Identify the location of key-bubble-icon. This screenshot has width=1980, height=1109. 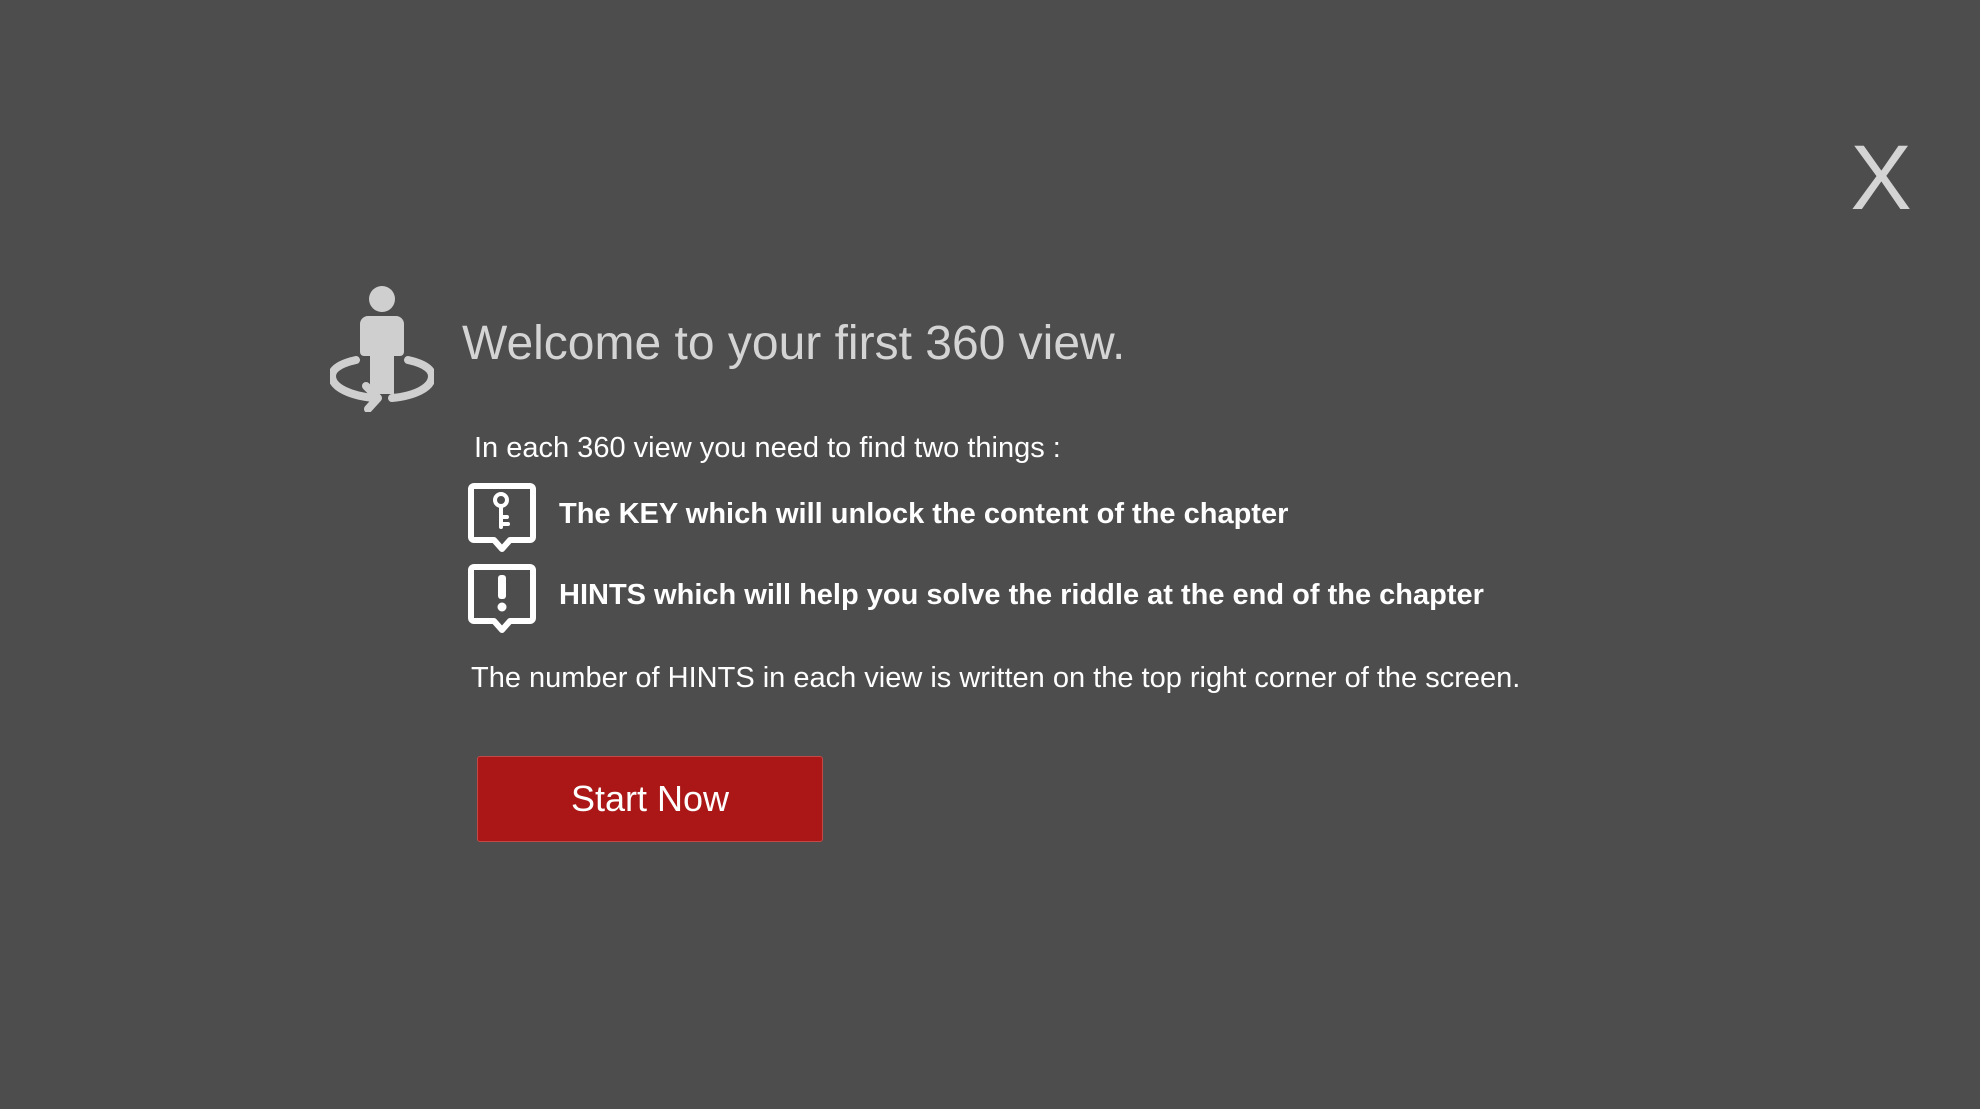
(502, 517).